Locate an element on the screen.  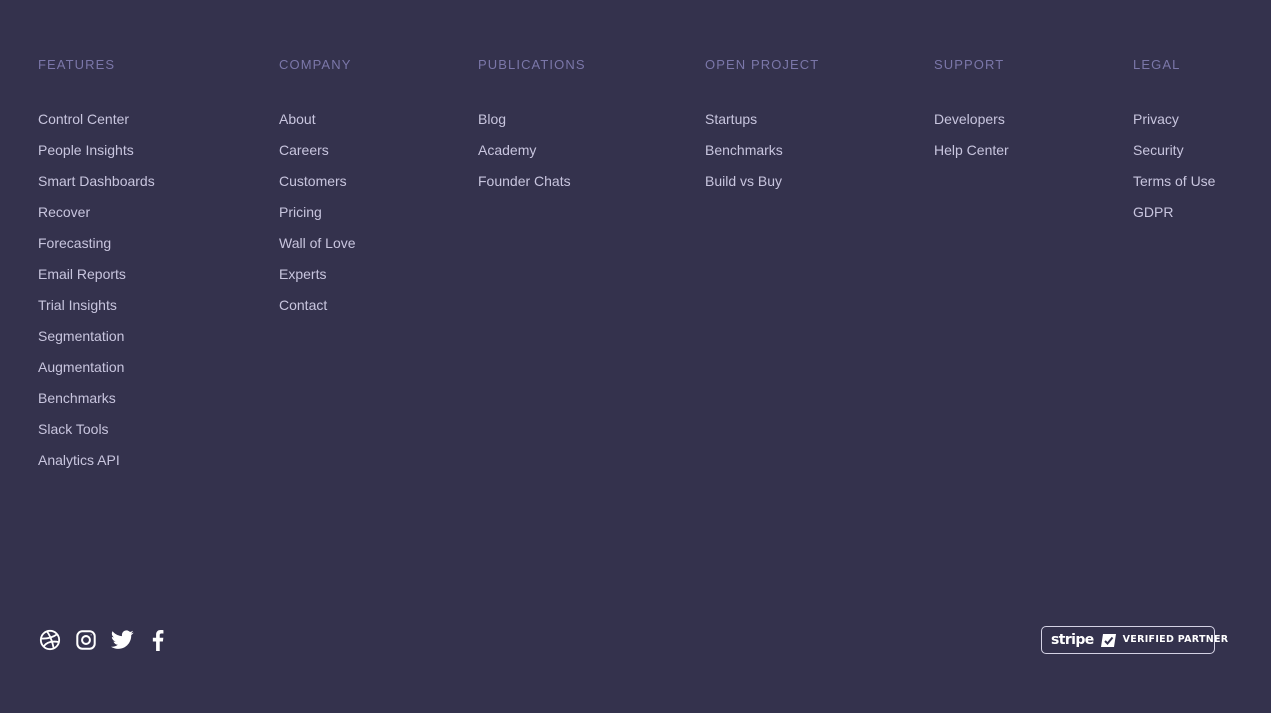
footer-link-contact: Contact is located at coordinates (317, 305).